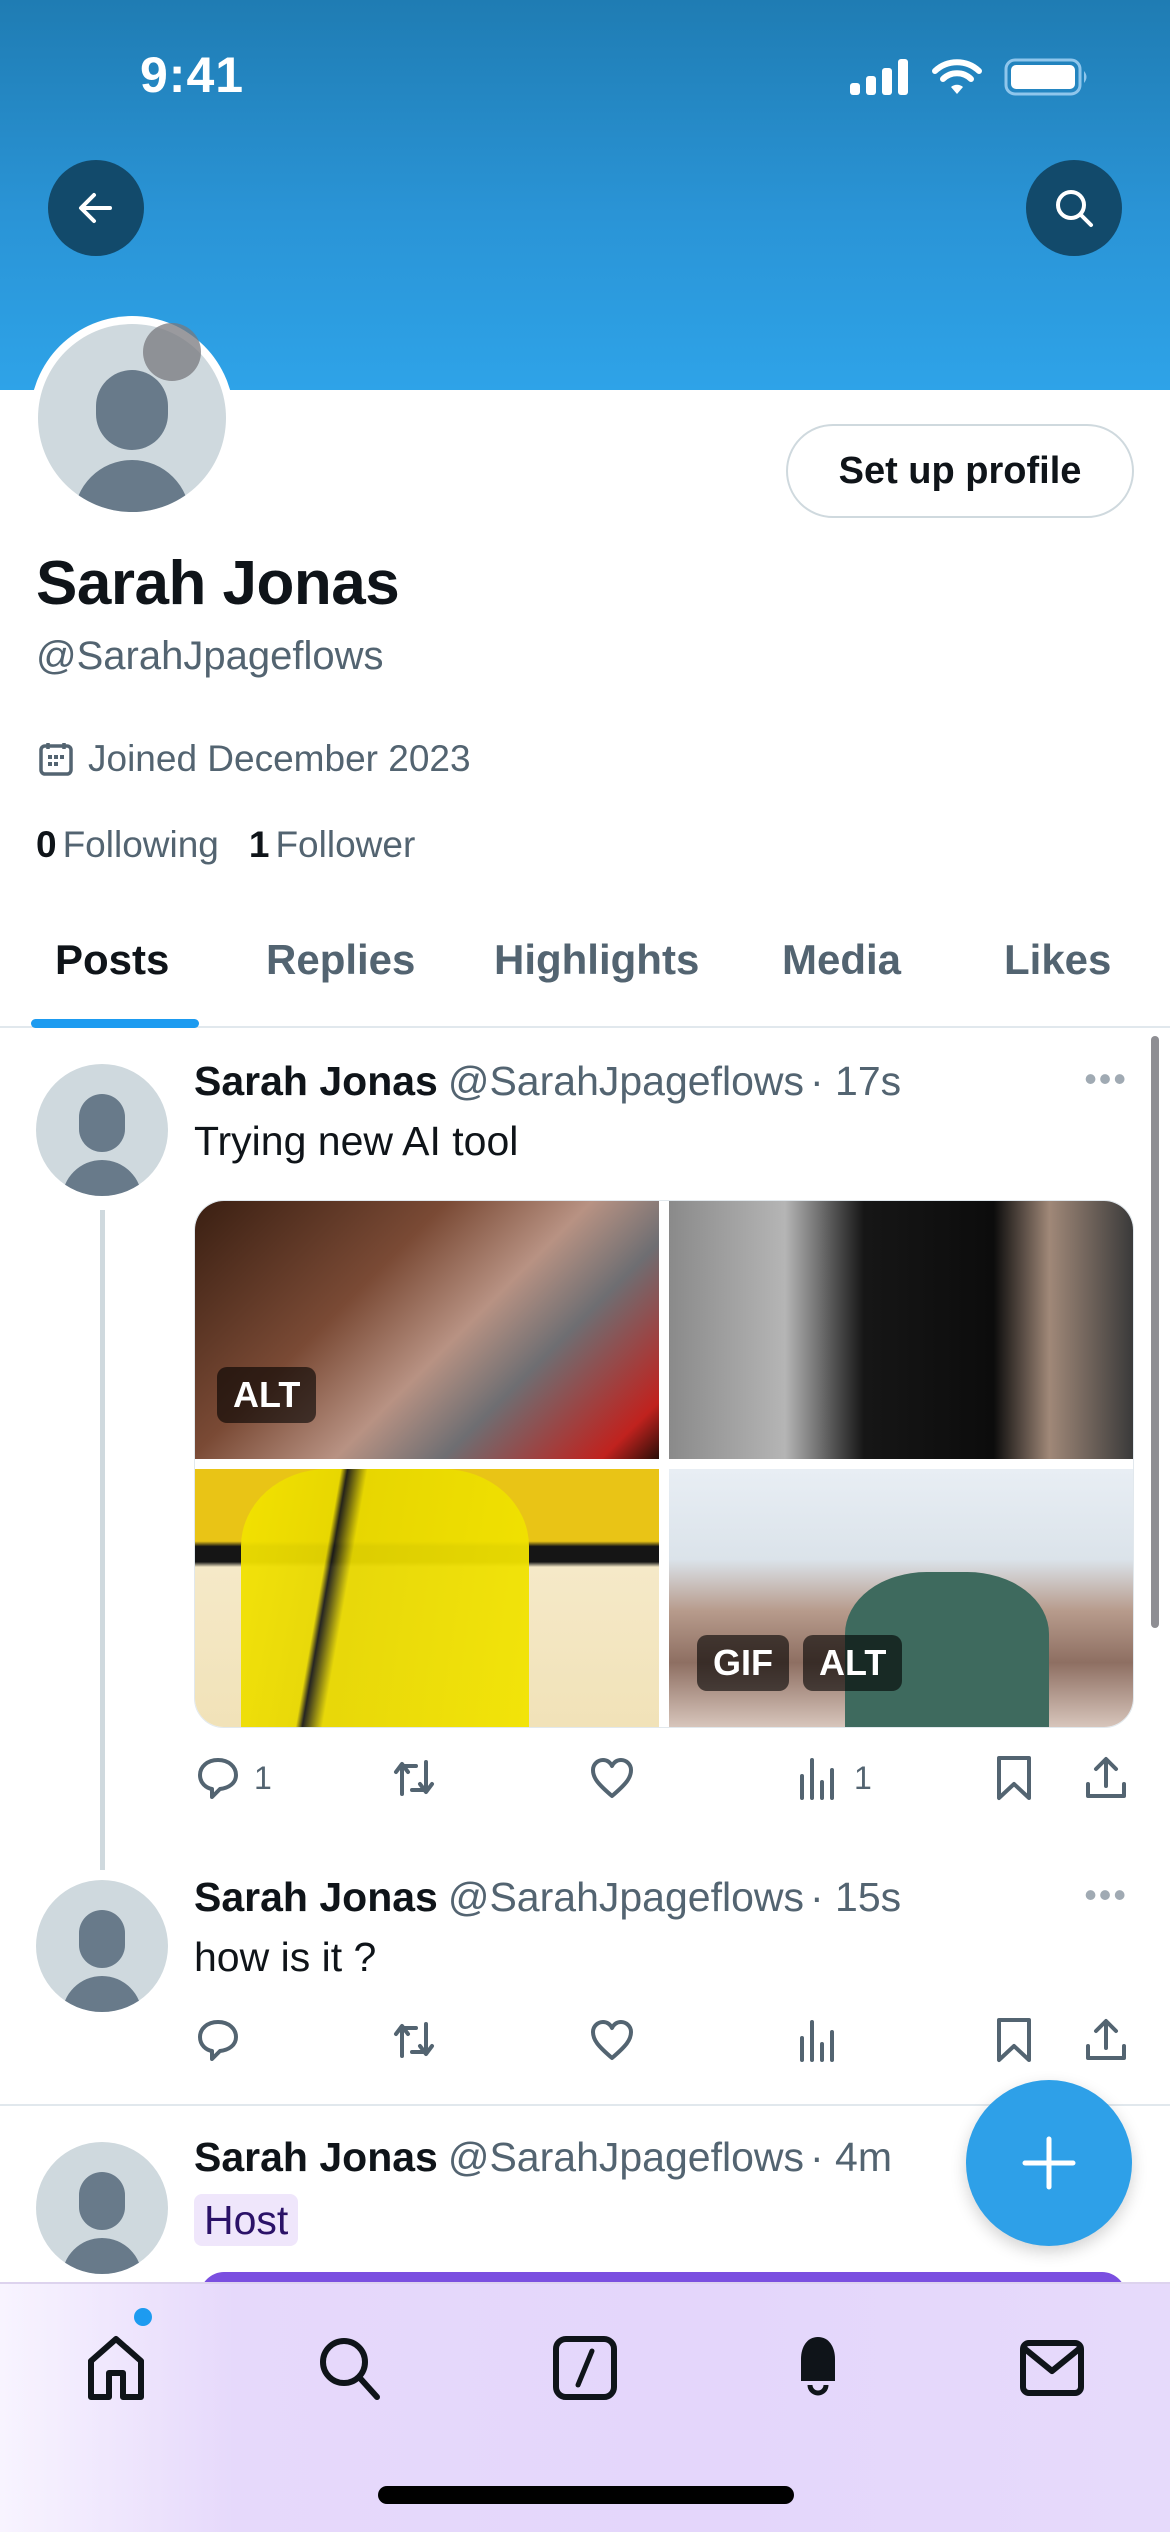 The height and width of the screenshot is (2532, 1170). I want to click on home-notification-dot, so click(143, 2317).